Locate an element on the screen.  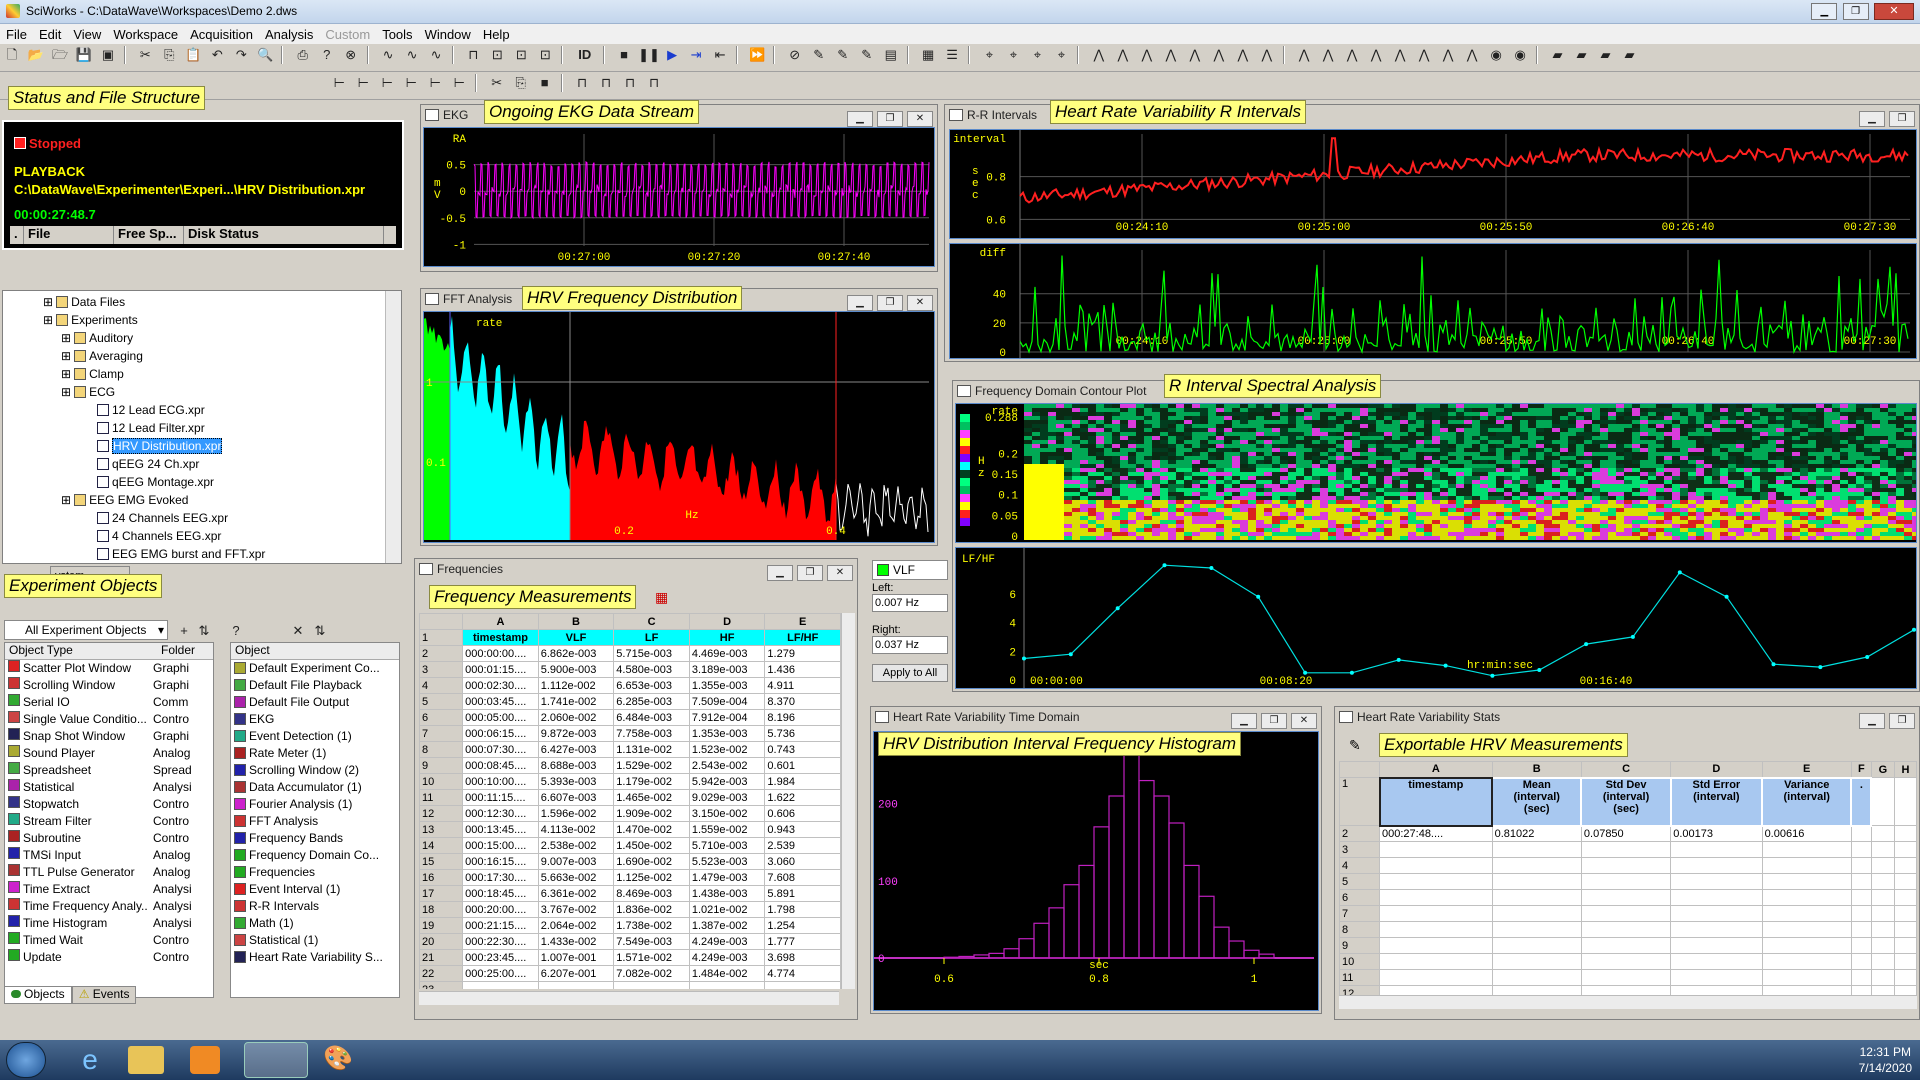
freq-cell: 5.900e-003 is located at coordinates (576, 669).